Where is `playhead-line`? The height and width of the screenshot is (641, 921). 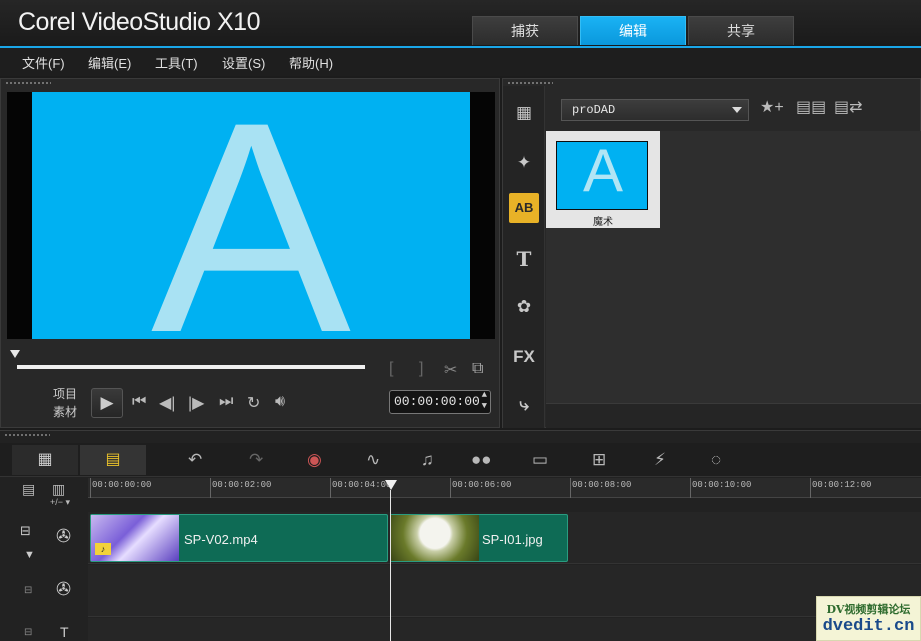
playhead-line is located at coordinates (390, 565).